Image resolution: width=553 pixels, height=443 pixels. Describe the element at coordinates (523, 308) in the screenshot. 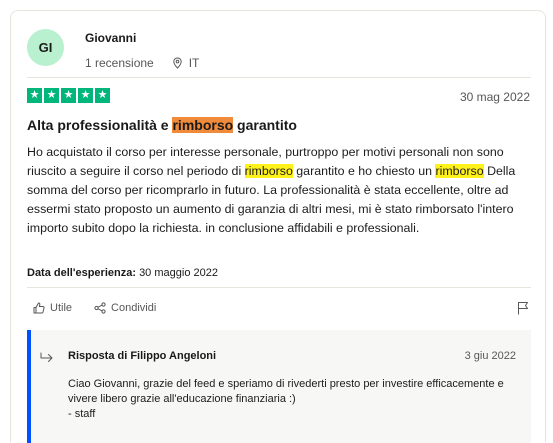

I see `flag-icon` at that location.